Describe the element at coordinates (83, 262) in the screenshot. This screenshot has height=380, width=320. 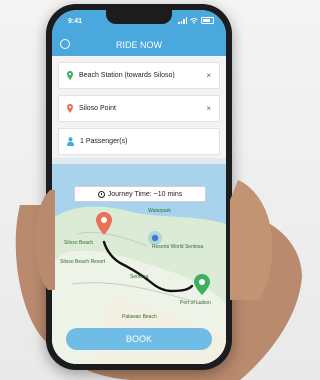
I see `map-label-siloso-resort: Siloso Beach Resort` at that location.